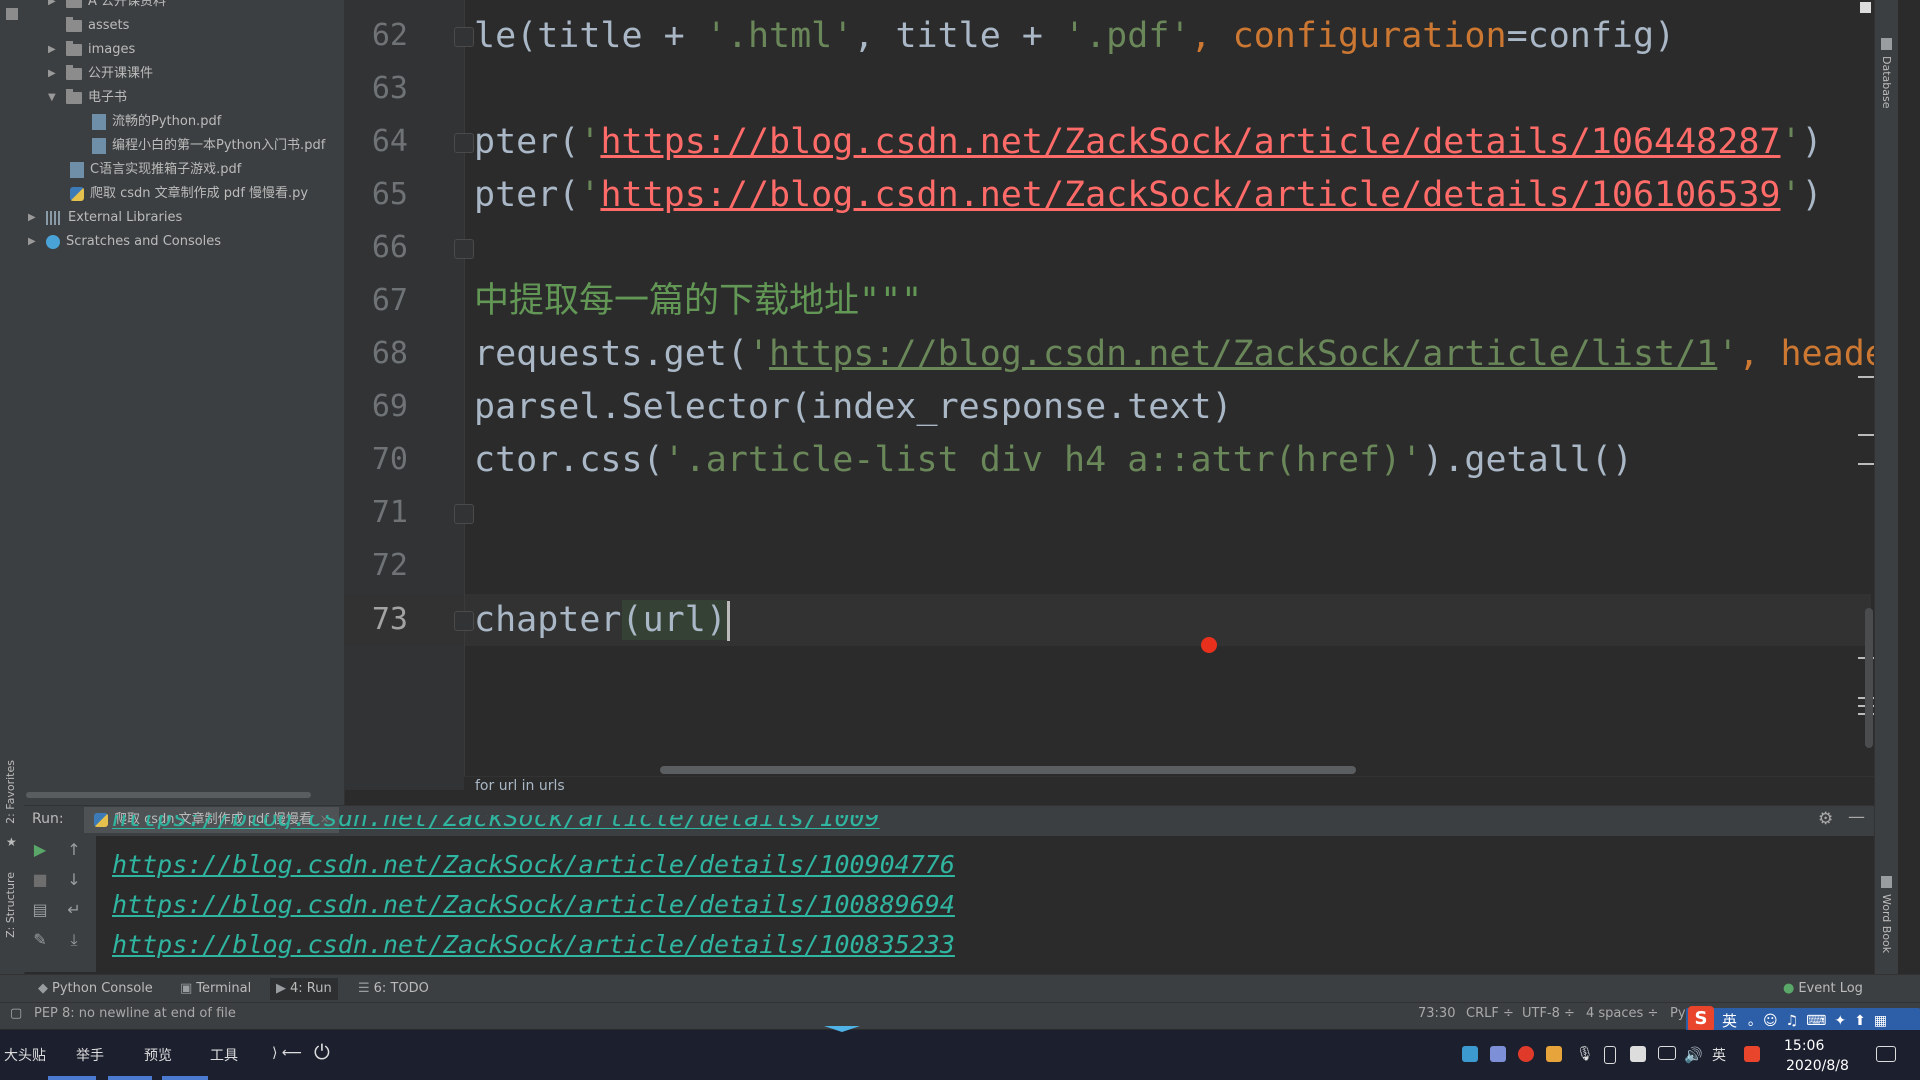 The width and height of the screenshot is (1920, 1080). What do you see at coordinates (10, 792) in the screenshot?
I see `favorites-tab: 2: Favorites` at bounding box center [10, 792].